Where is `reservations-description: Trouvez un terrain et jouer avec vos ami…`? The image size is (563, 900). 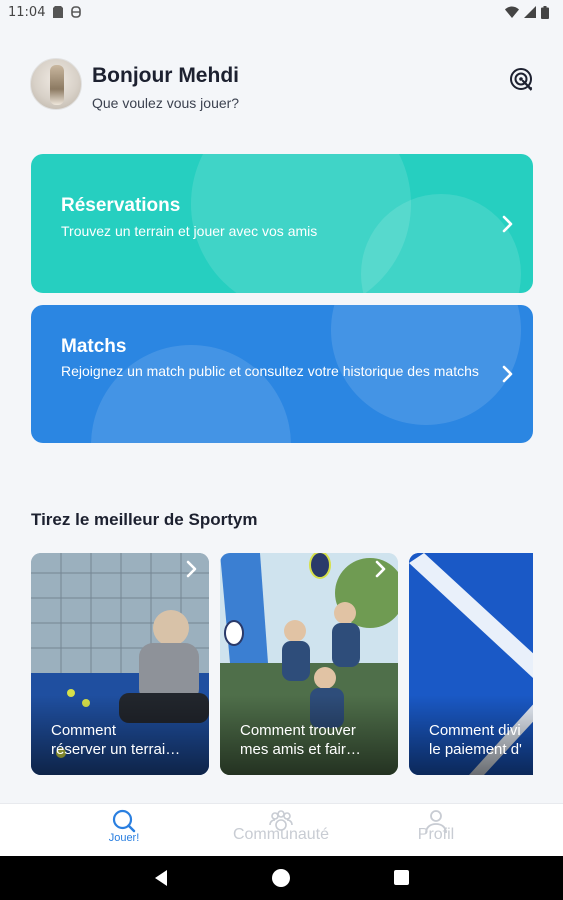 reservations-description: Trouvez un terrain et jouer avec vos ami… is located at coordinates (189, 231).